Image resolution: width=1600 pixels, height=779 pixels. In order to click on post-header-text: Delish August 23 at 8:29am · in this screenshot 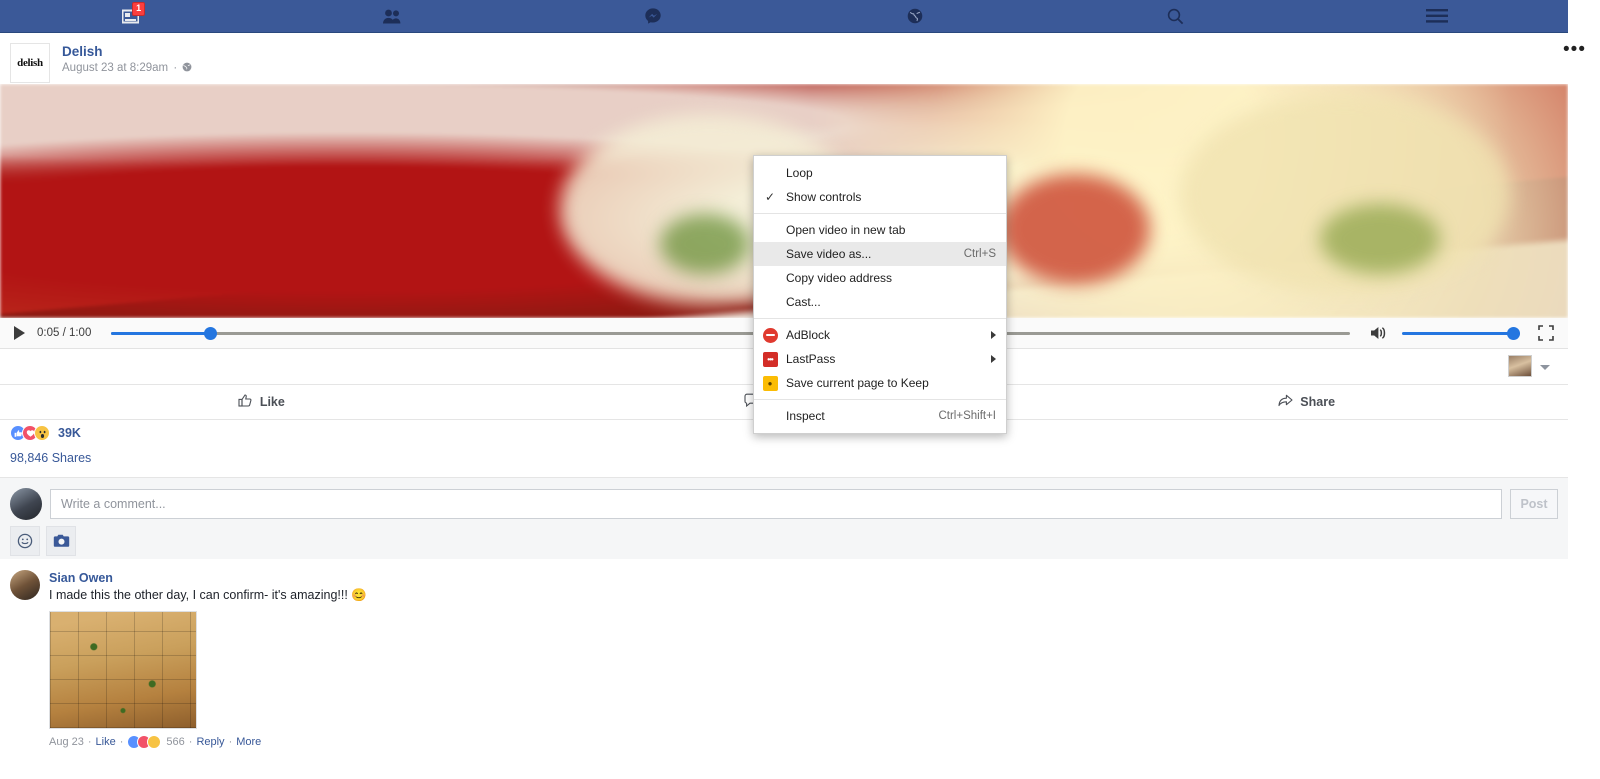, I will do `click(127, 59)`.